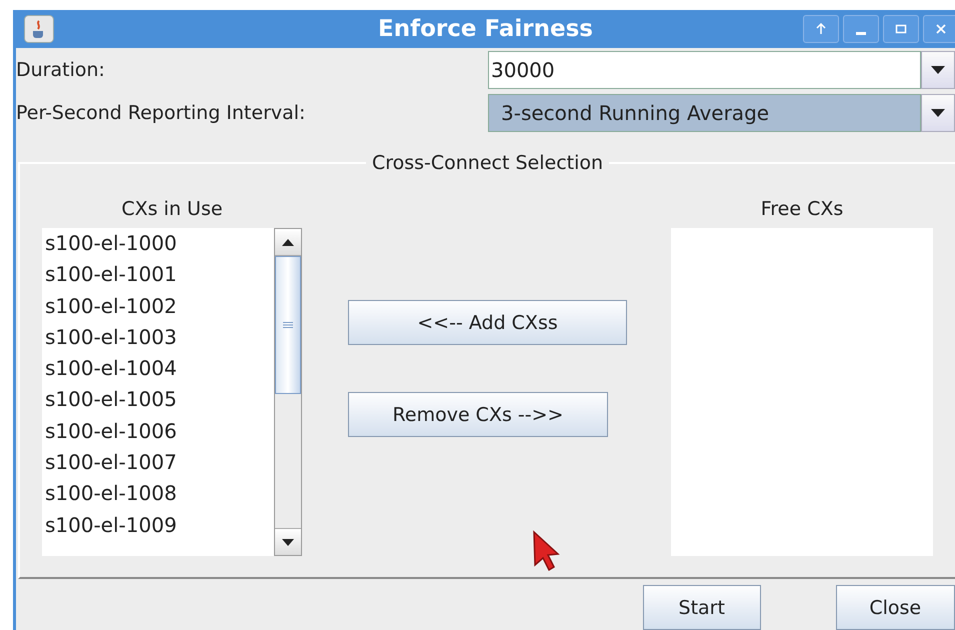  I want to click on maximize-icon, so click(901, 29).